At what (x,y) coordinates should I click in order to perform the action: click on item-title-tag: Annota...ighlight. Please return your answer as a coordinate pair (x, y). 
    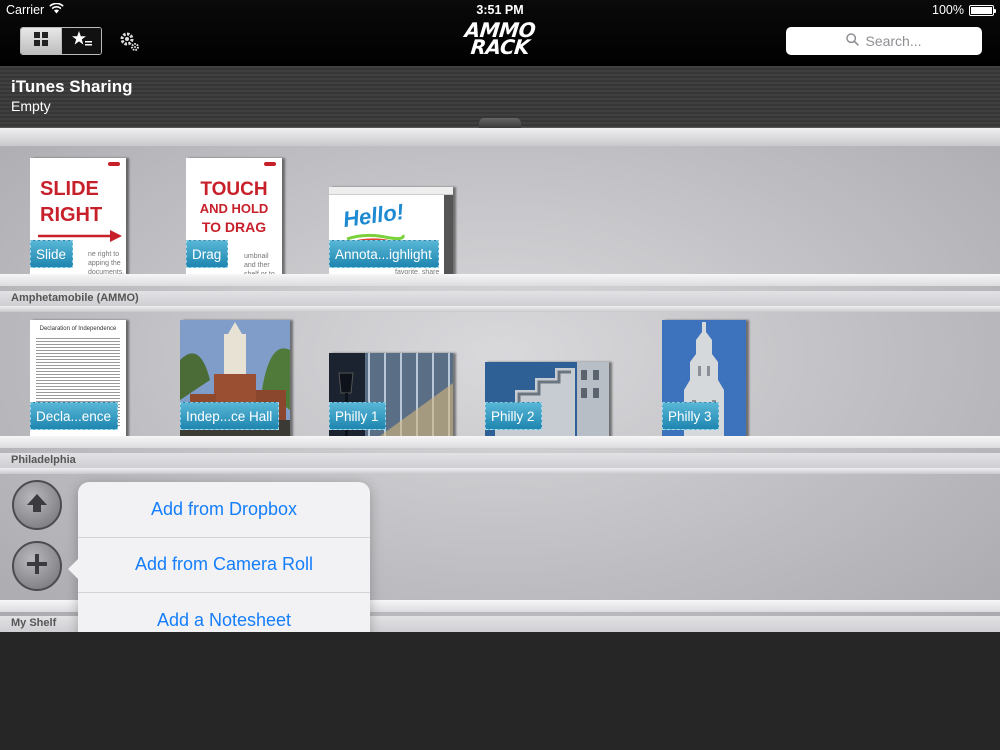
    Looking at the image, I should click on (384, 254).